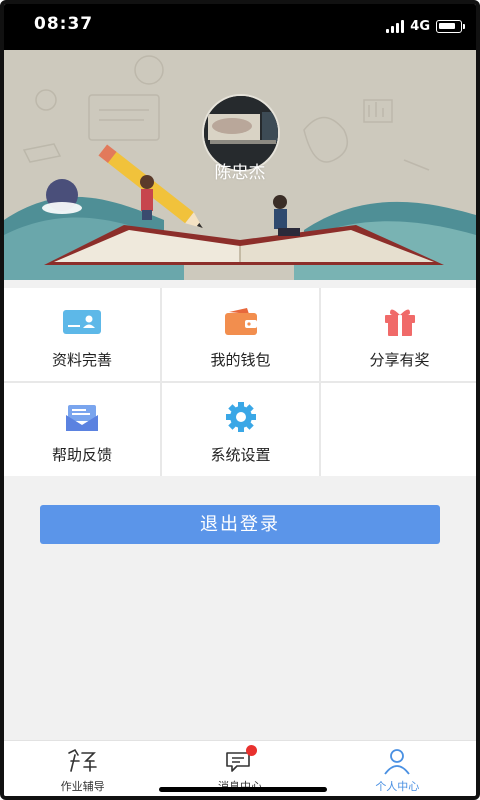 The height and width of the screenshot is (800, 480). What do you see at coordinates (82, 760) in the screenshot?
I see `homework-icon` at bounding box center [82, 760].